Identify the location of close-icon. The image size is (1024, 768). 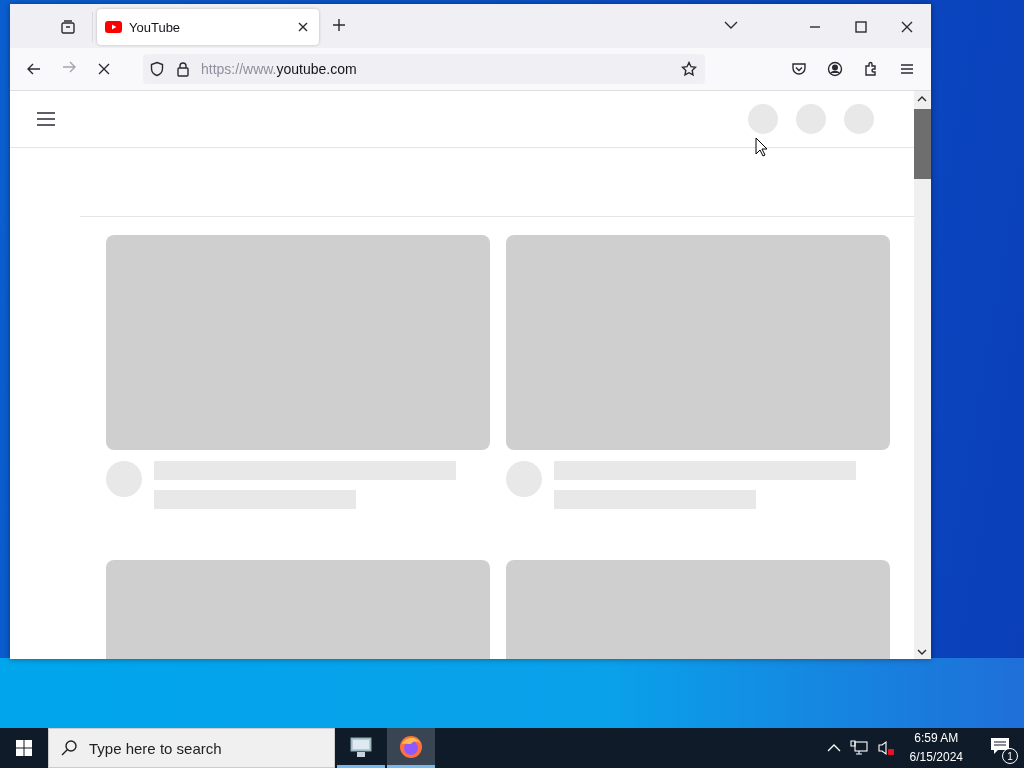
(907, 27).